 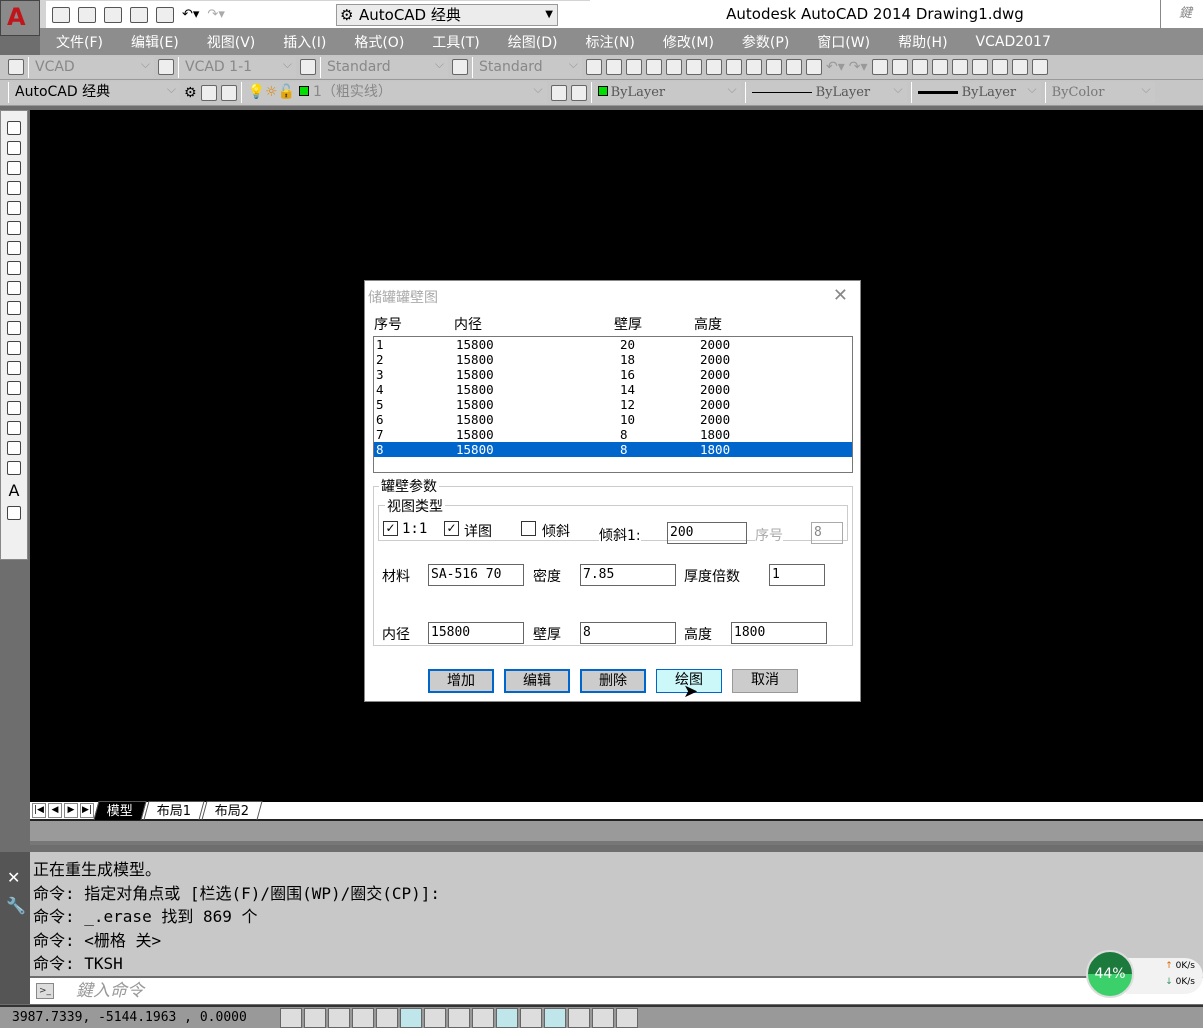 I want to click on network-monitor-widget: ↑ 0K/s ↓ 0K/s 44%, so click(x=1144, y=975).